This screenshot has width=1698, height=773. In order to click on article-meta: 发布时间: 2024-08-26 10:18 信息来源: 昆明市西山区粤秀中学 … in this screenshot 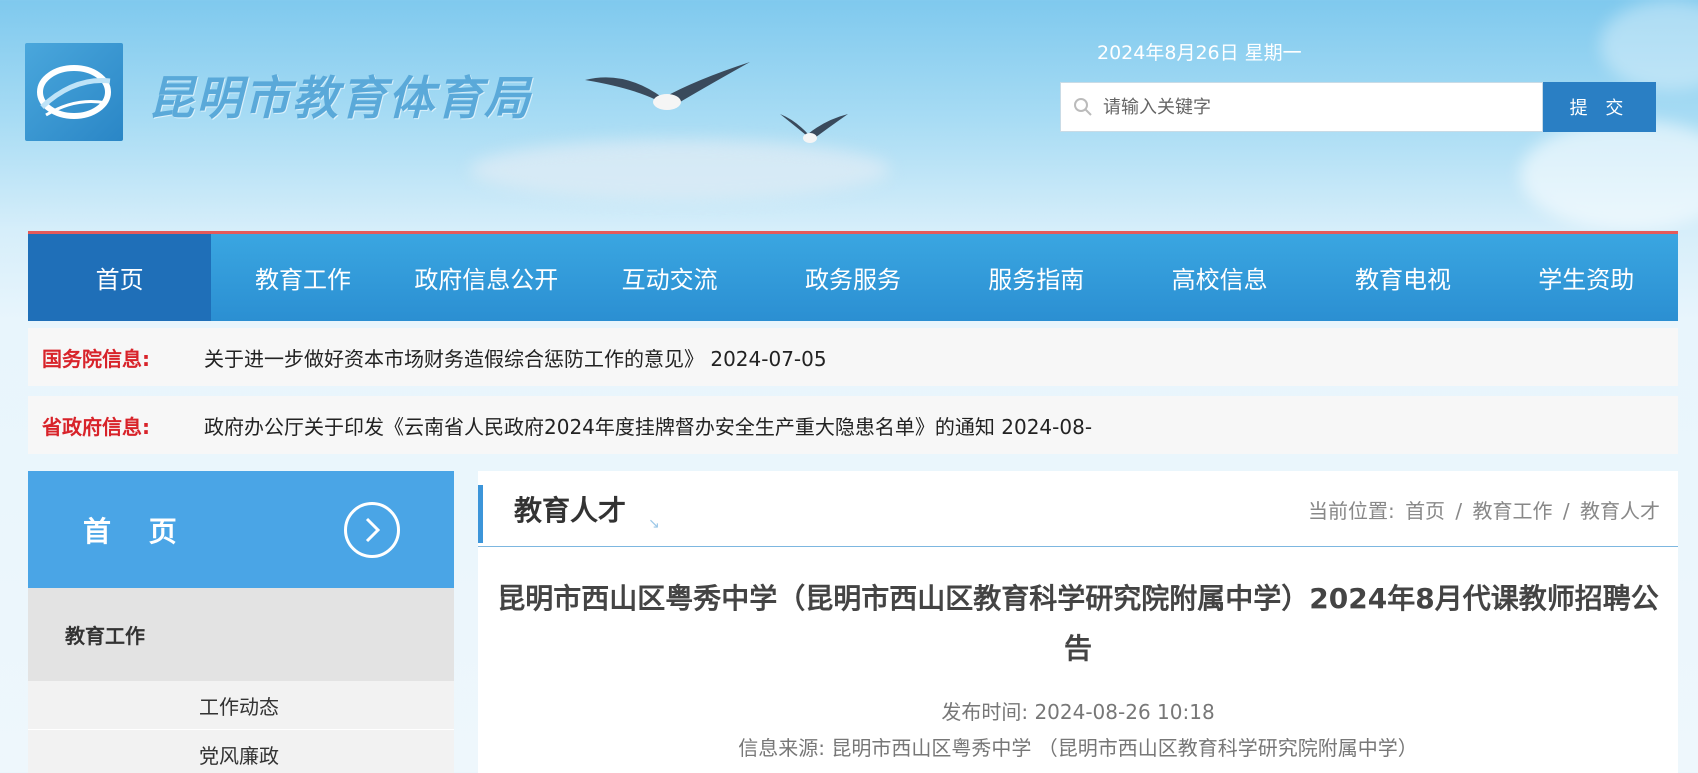, I will do `click(1078, 730)`.